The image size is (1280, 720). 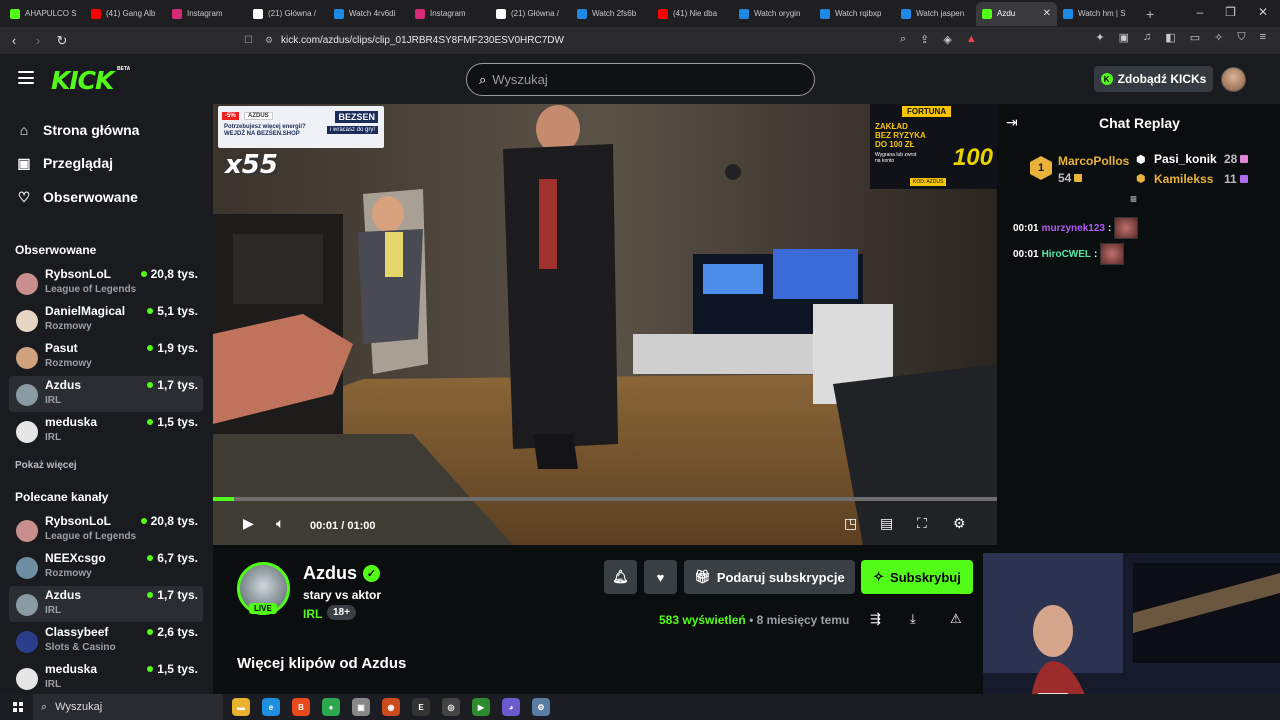 I want to click on settings-icon: ⚙, so click(x=959, y=523).